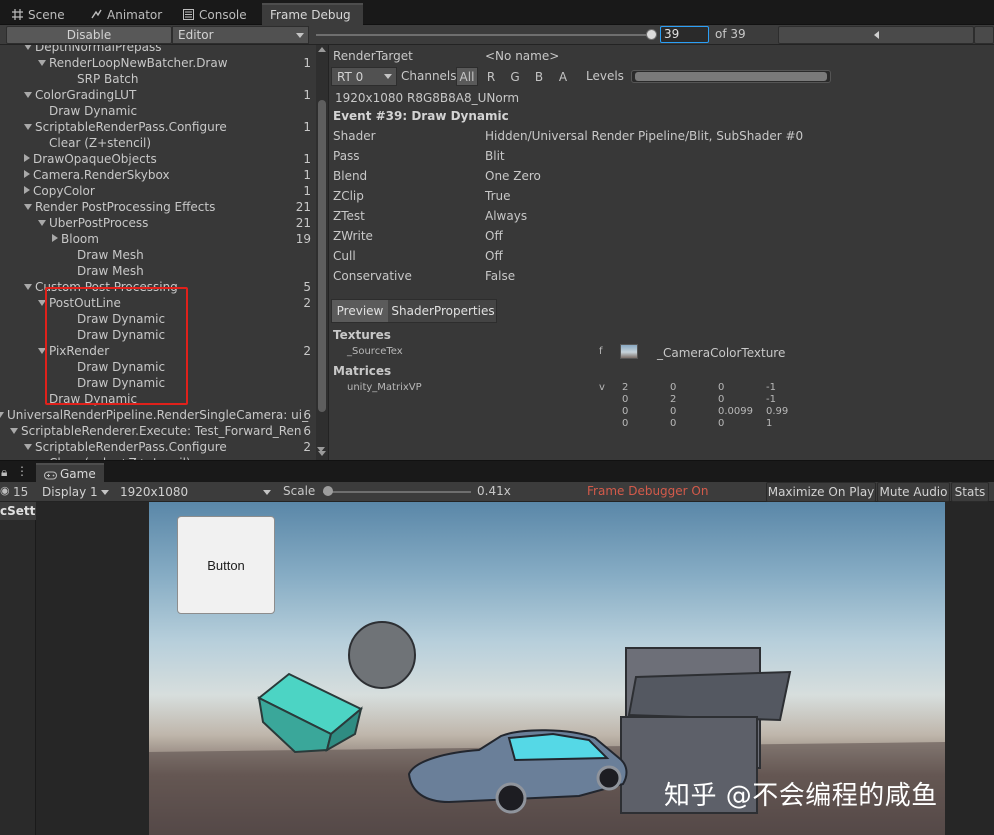  I want to click on tree-row: Render PostProcessing Effects 21, so click(157, 207).